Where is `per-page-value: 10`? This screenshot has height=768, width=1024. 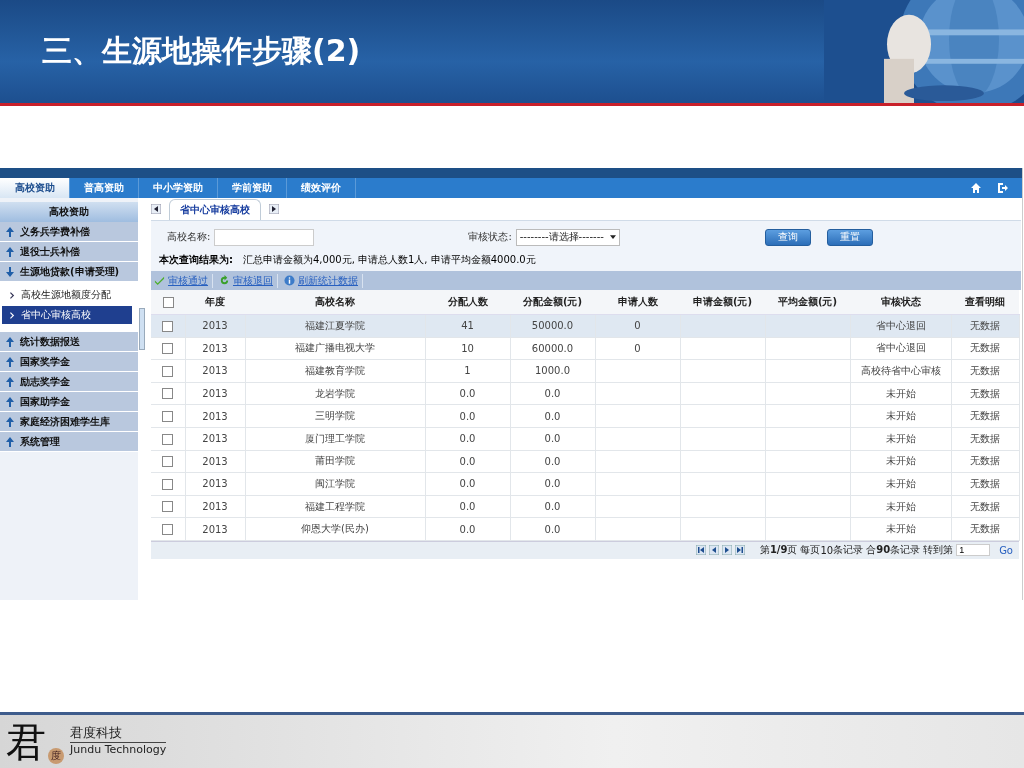 per-page-value: 10 is located at coordinates (827, 550).